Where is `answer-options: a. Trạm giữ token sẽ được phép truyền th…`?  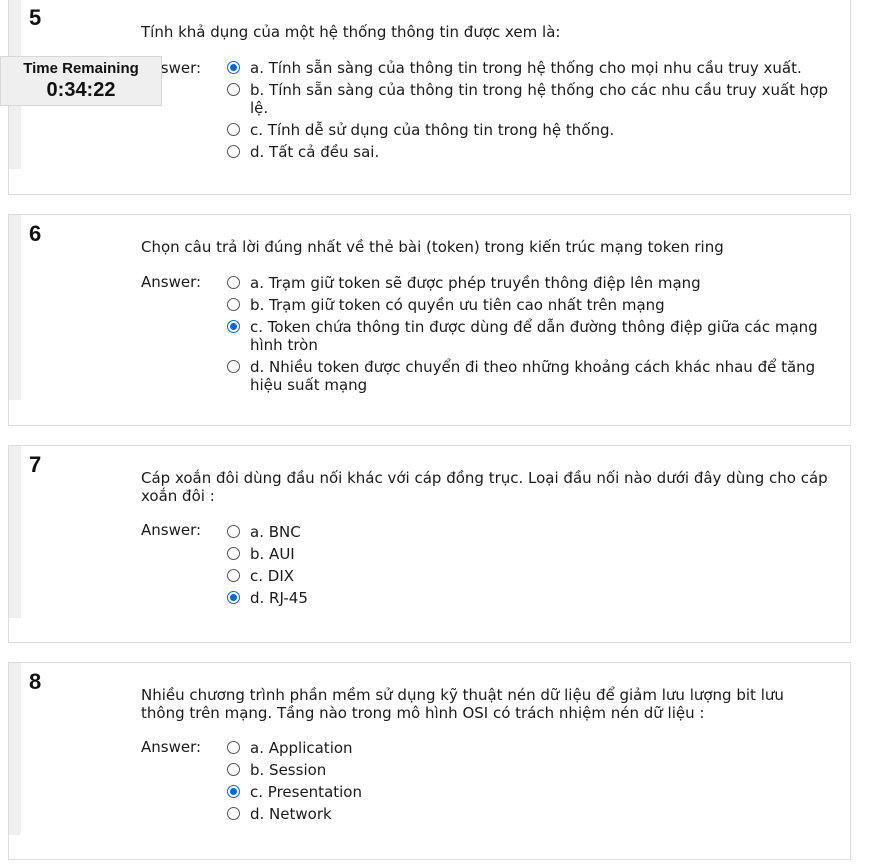
answer-options: a. Trạm giữ token sẽ được phép truyền th… is located at coordinates (534, 336).